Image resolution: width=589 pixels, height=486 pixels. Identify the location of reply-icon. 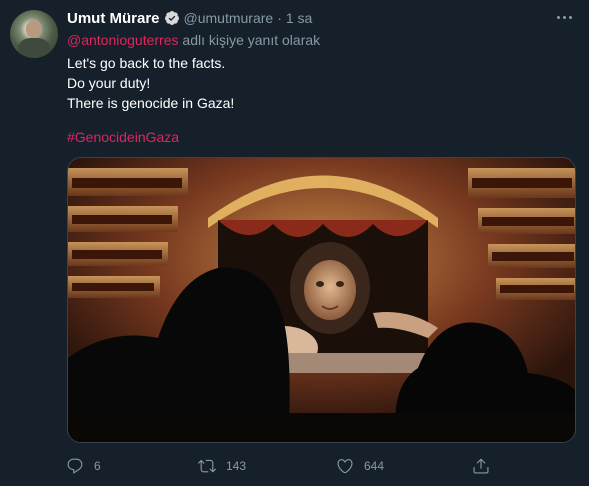
(75, 466).